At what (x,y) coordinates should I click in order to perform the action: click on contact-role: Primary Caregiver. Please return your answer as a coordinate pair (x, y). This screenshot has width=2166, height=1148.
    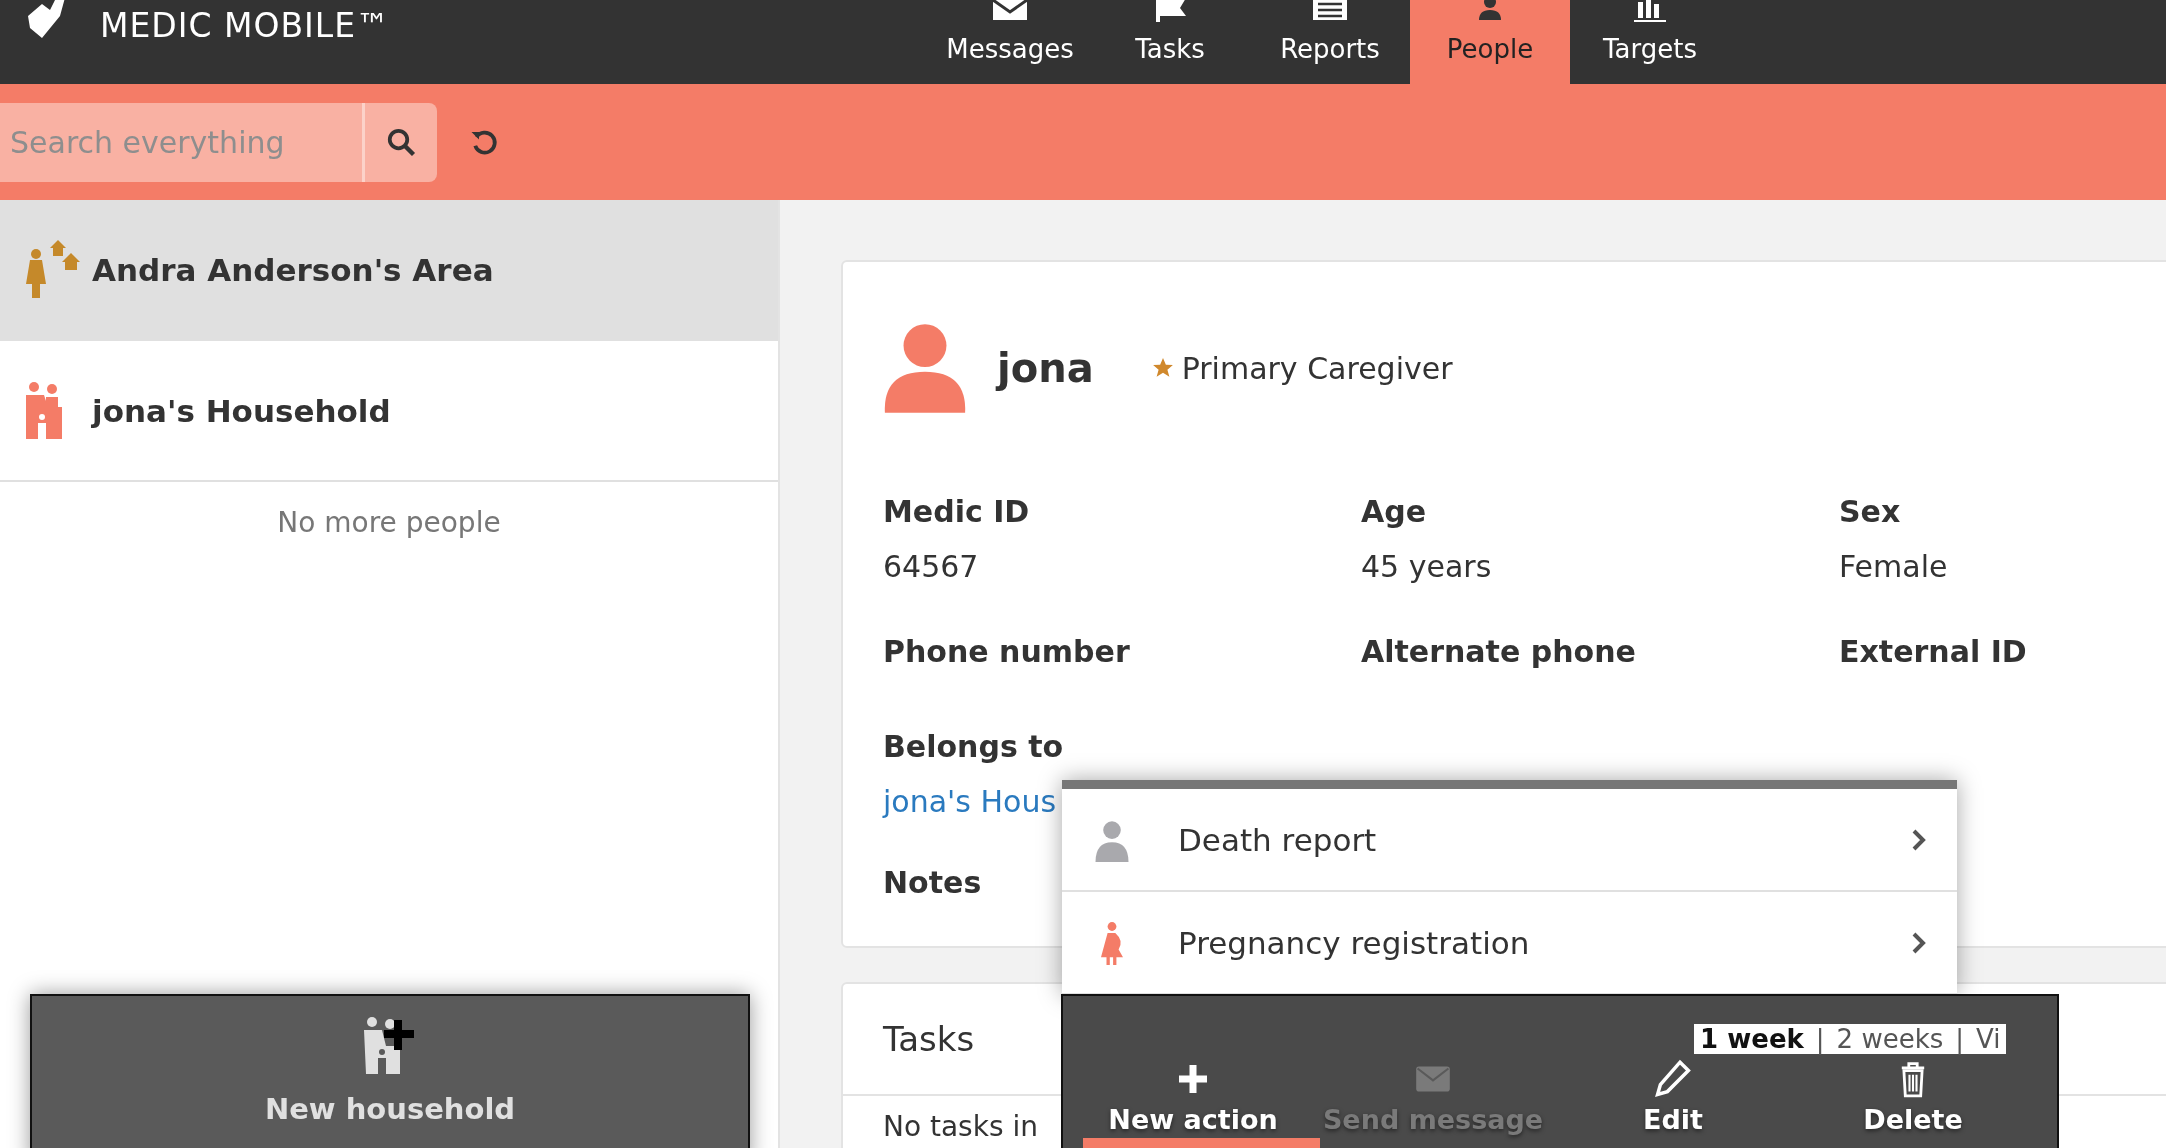
    Looking at the image, I should click on (1317, 368).